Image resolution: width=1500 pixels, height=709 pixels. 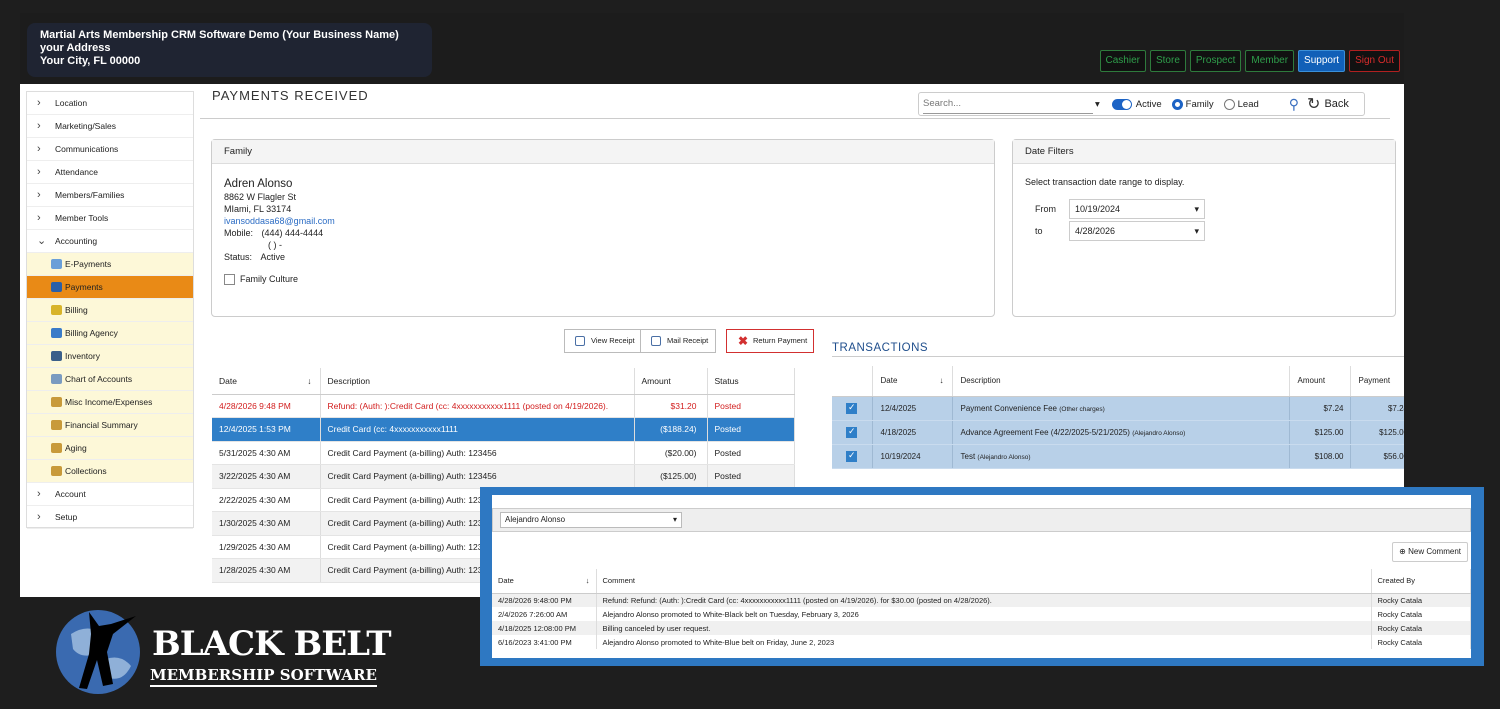 What do you see at coordinates (269, 279) in the screenshot?
I see `family-culture-label: Family Culture` at bounding box center [269, 279].